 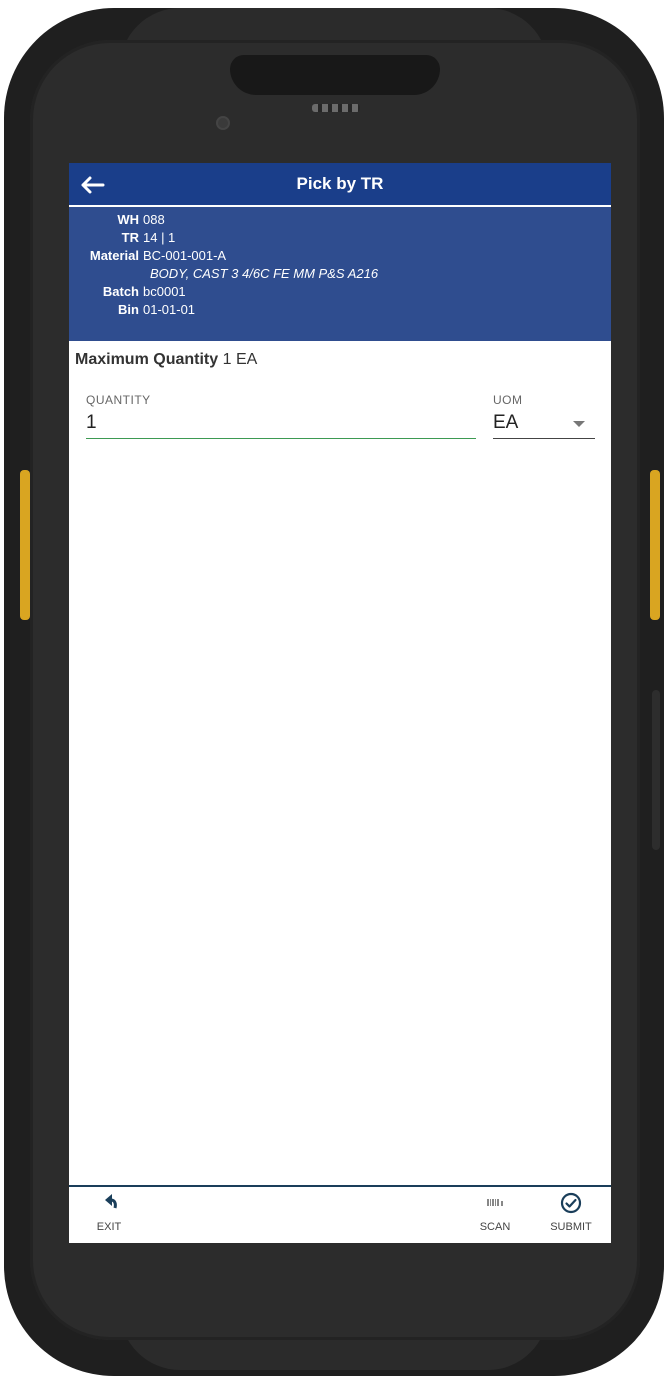 I want to click on uom-field: UOM EA, so click(x=544, y=416).